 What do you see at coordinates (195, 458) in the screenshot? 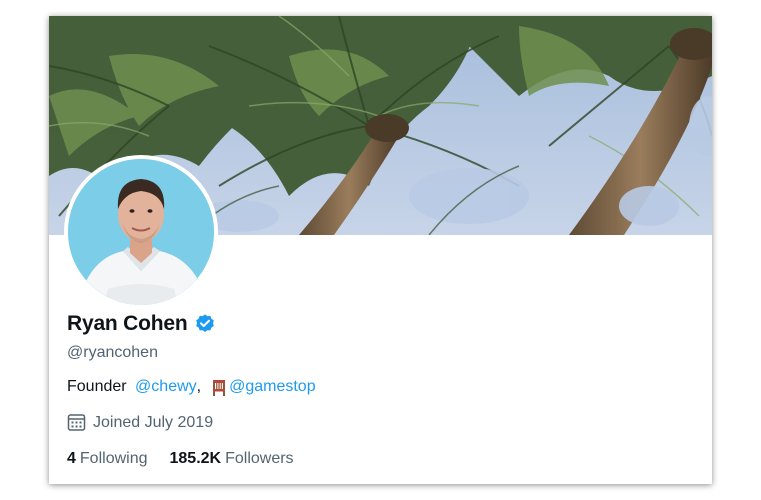
I see `followers-count: 185.2K` at bounding box center [195, 458].